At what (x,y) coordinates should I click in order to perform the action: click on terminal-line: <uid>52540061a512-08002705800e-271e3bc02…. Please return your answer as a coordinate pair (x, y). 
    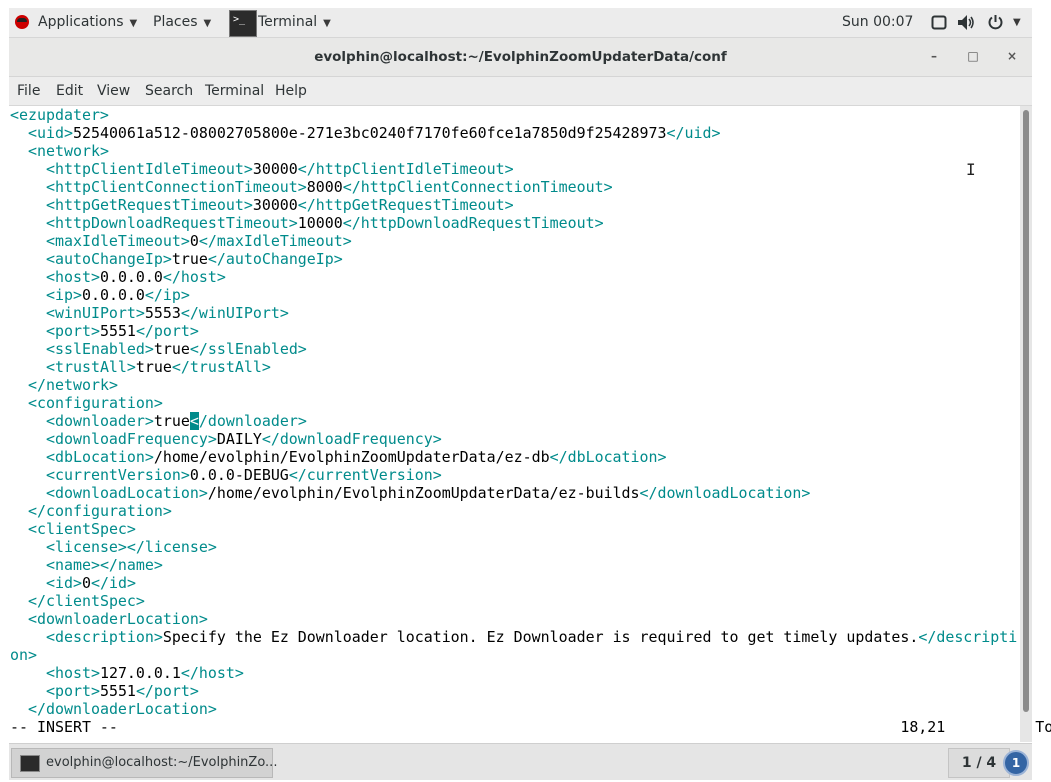
    Looking at the image, I should click on (530, 133).